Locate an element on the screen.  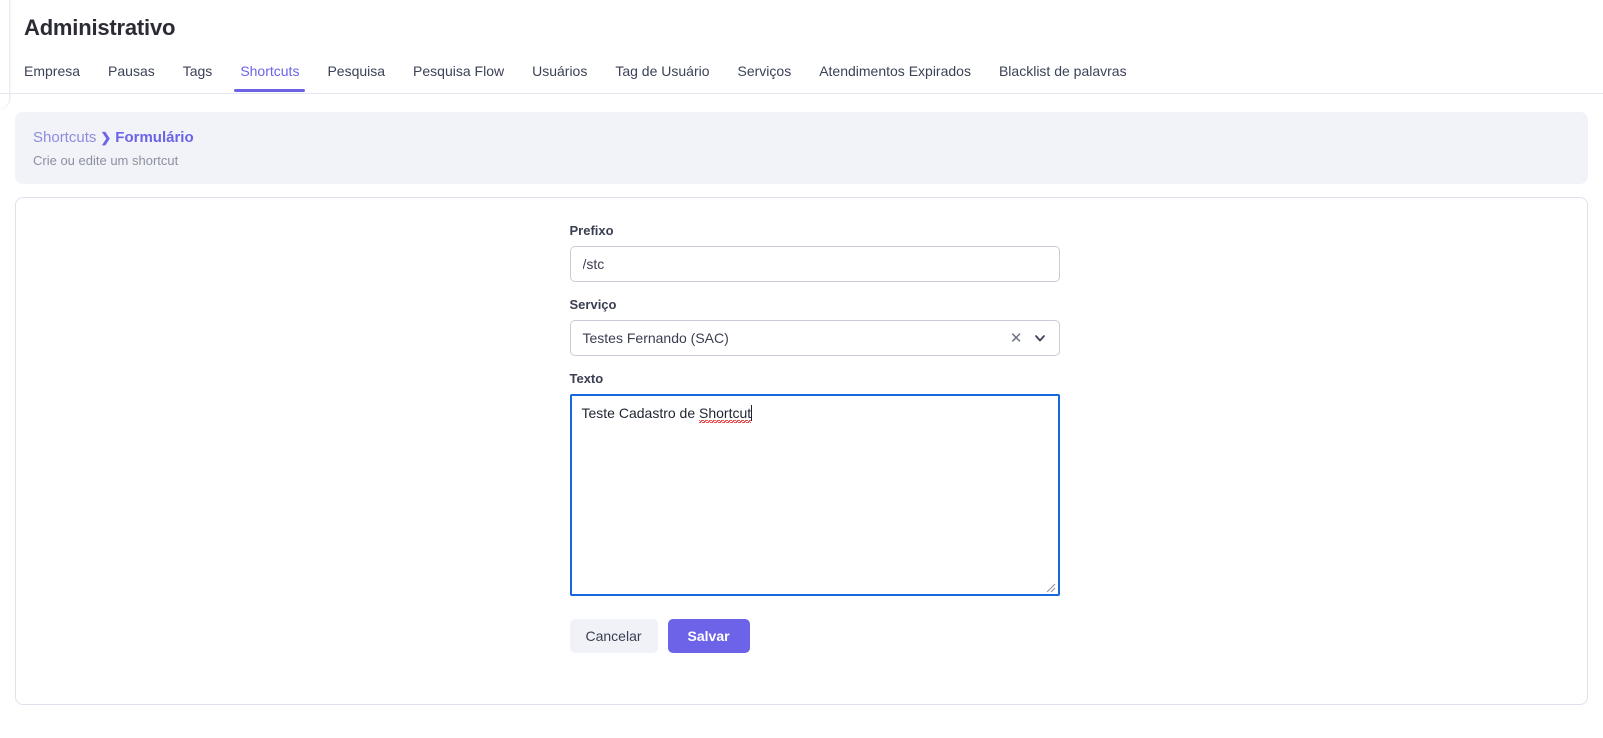
tab-pausas: Pausas is located at coordinates (131, 76).